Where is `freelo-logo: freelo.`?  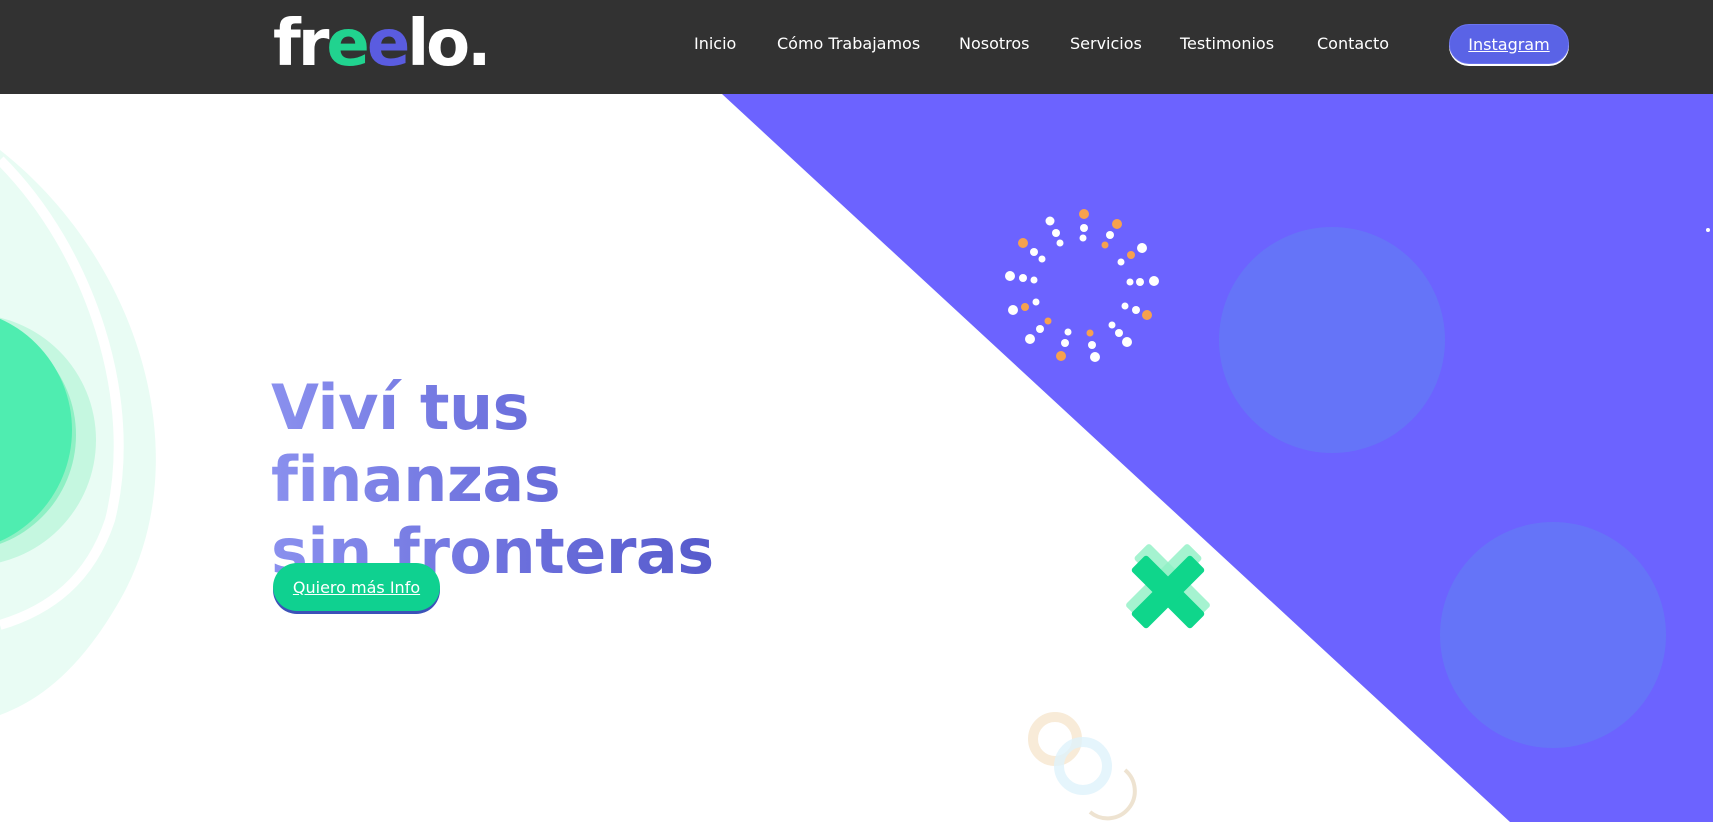 freelo-logo: freelo. is located at coordinates (382, 44).